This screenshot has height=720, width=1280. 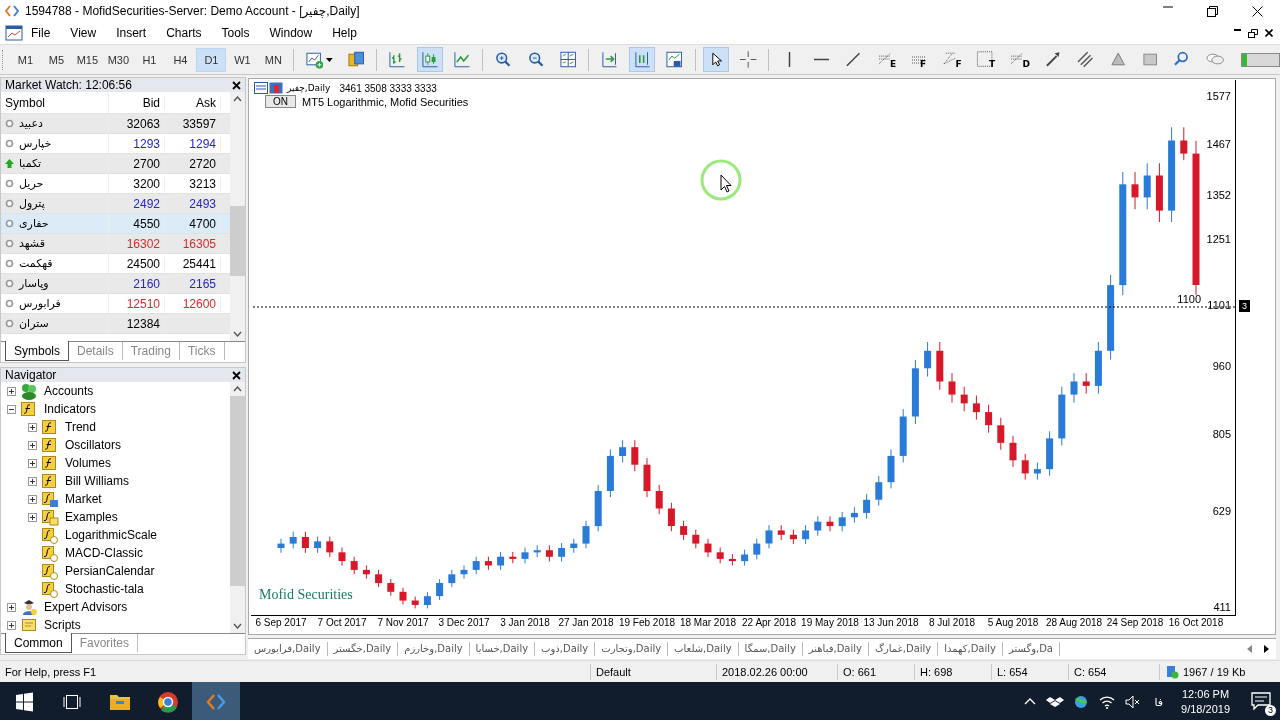 I want to click on chart-tab: وگستر,Da, so click(x=1031, y=649).